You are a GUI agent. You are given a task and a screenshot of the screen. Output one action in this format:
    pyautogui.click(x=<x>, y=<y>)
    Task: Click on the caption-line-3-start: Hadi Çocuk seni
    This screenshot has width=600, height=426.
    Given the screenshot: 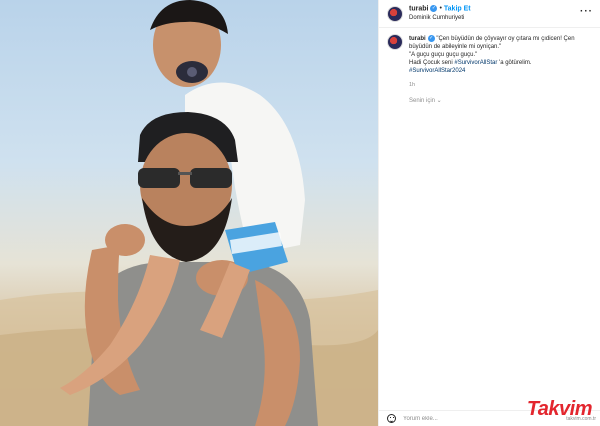 What is the action you would take?
    pyautogui.click(x=431, y=63)
    